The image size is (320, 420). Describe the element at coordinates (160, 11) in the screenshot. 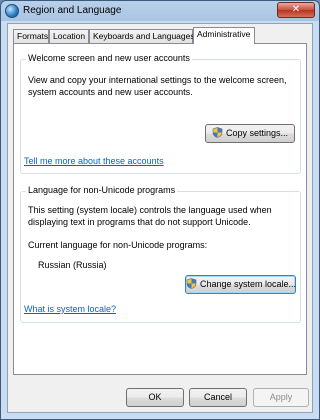

I see `title-bar: Region and Language ✕` at that location.